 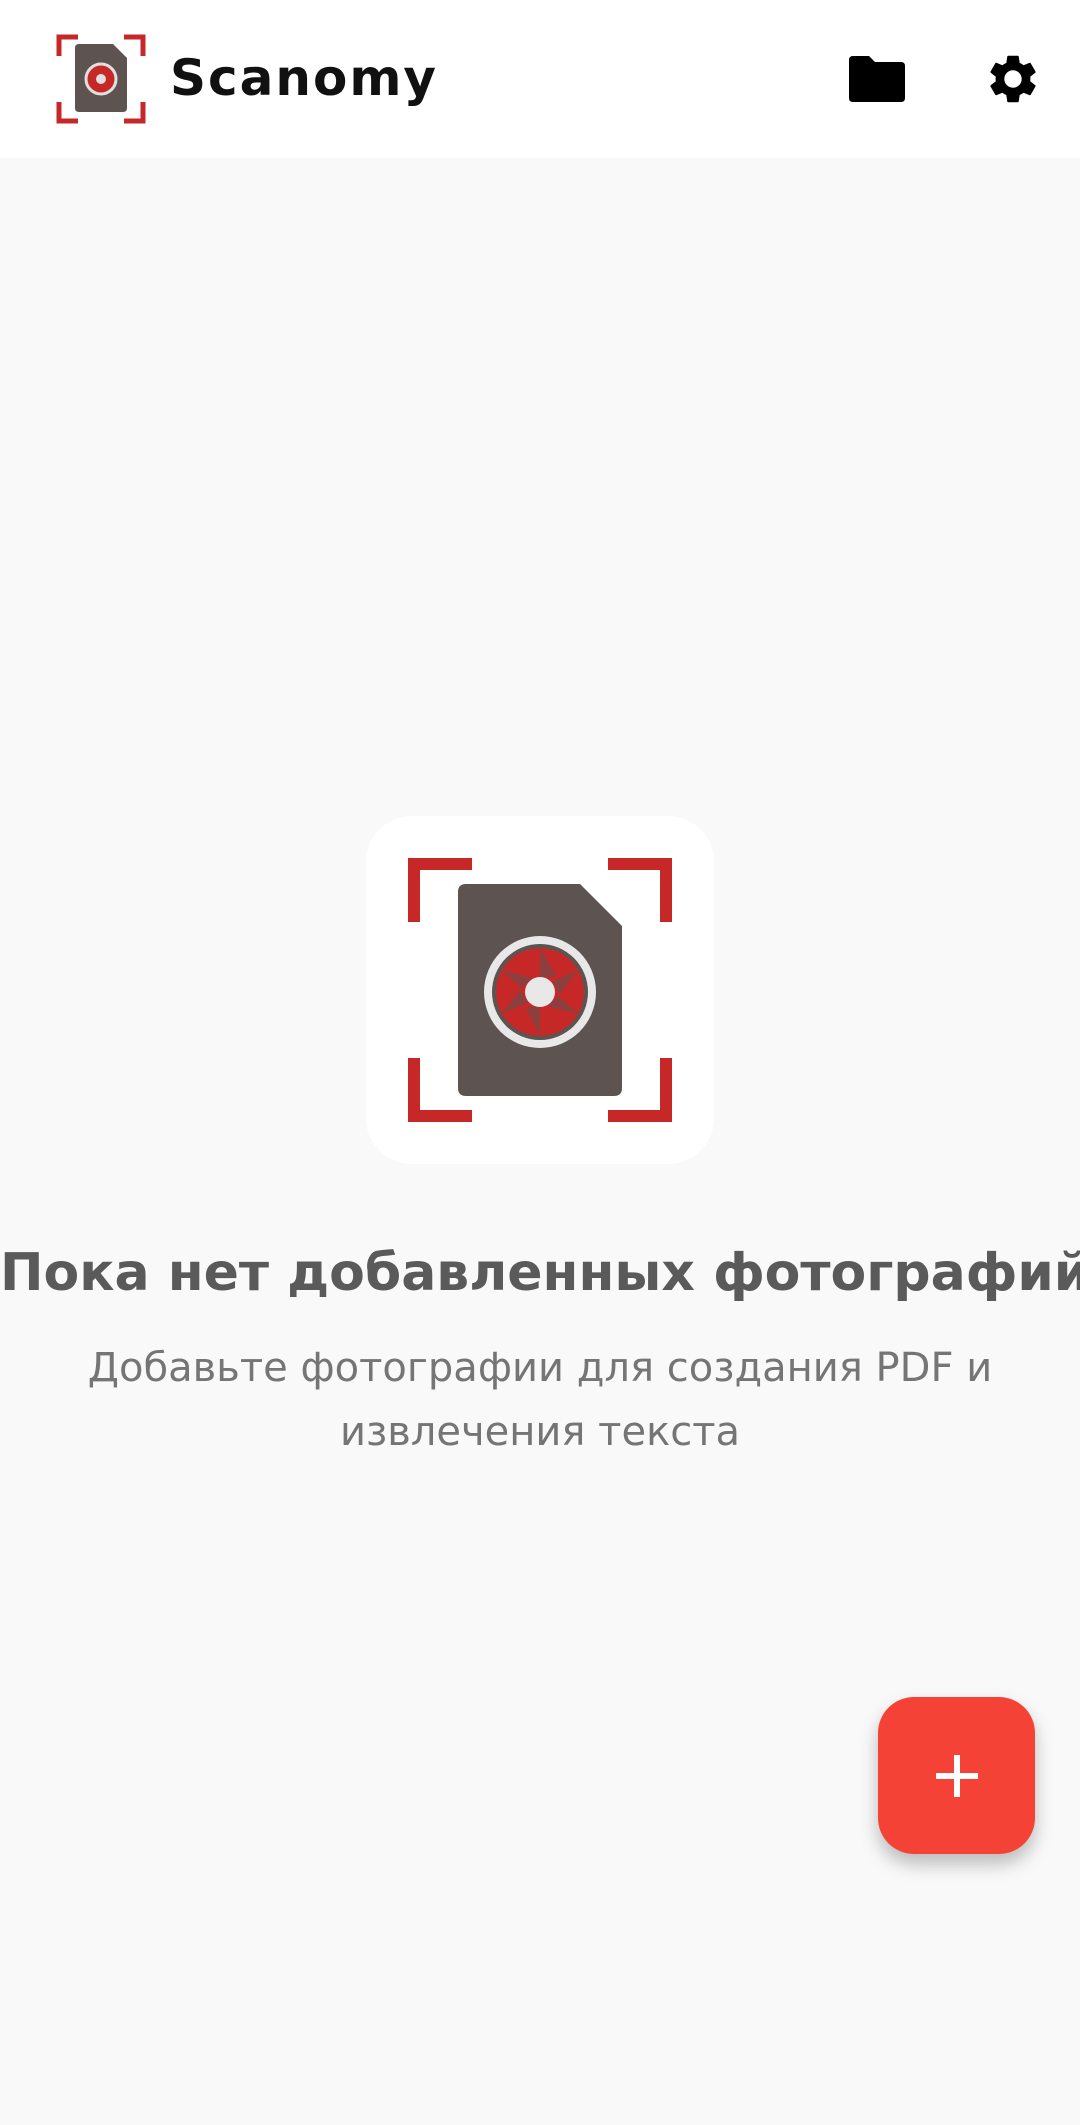 What do you see at coordinates (540, 79) in the screenshot?
I see `app-bar: Scanomy` at bounding box center [540, 79].